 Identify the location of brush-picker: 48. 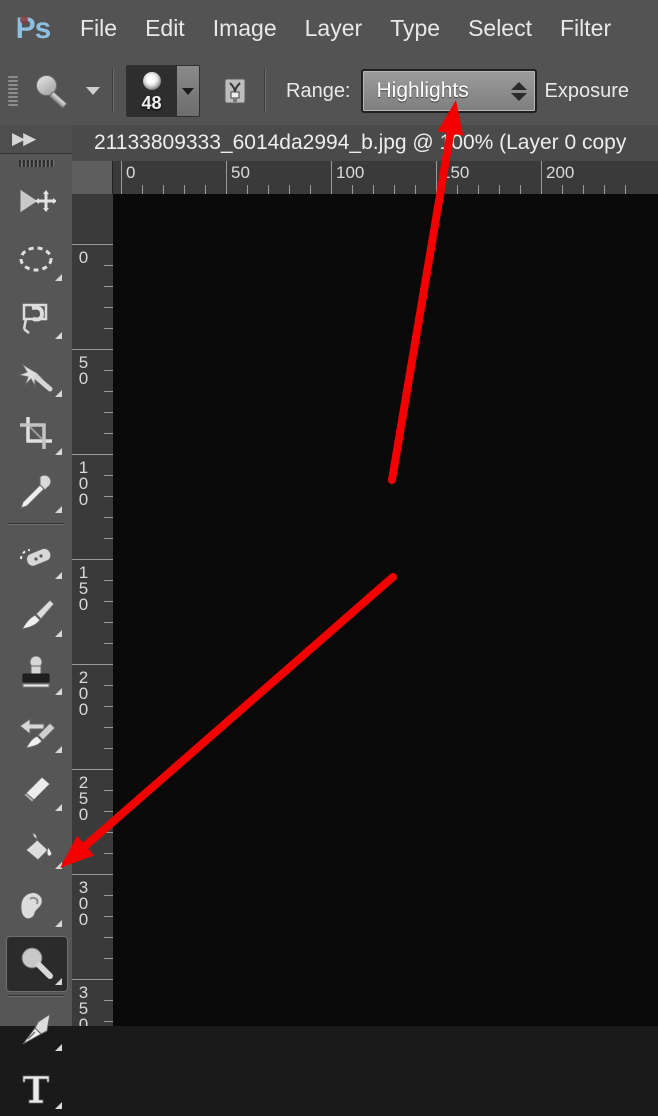
(163, 91).